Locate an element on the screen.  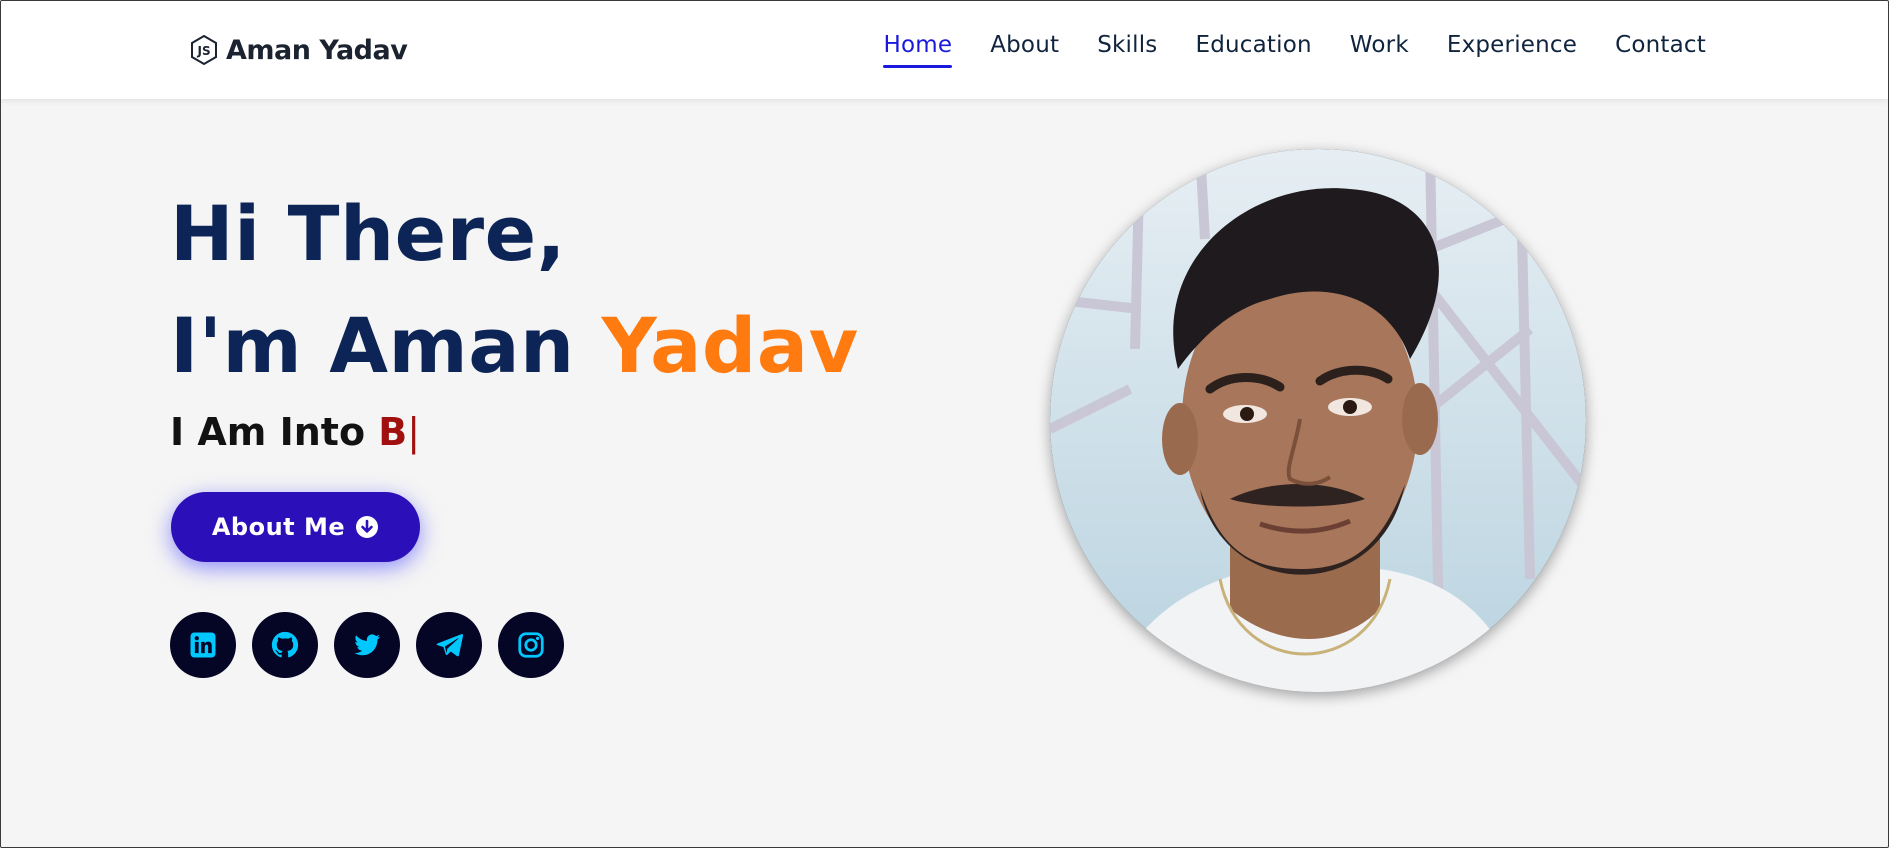
instagram-link is located at coordinates (531, 645).